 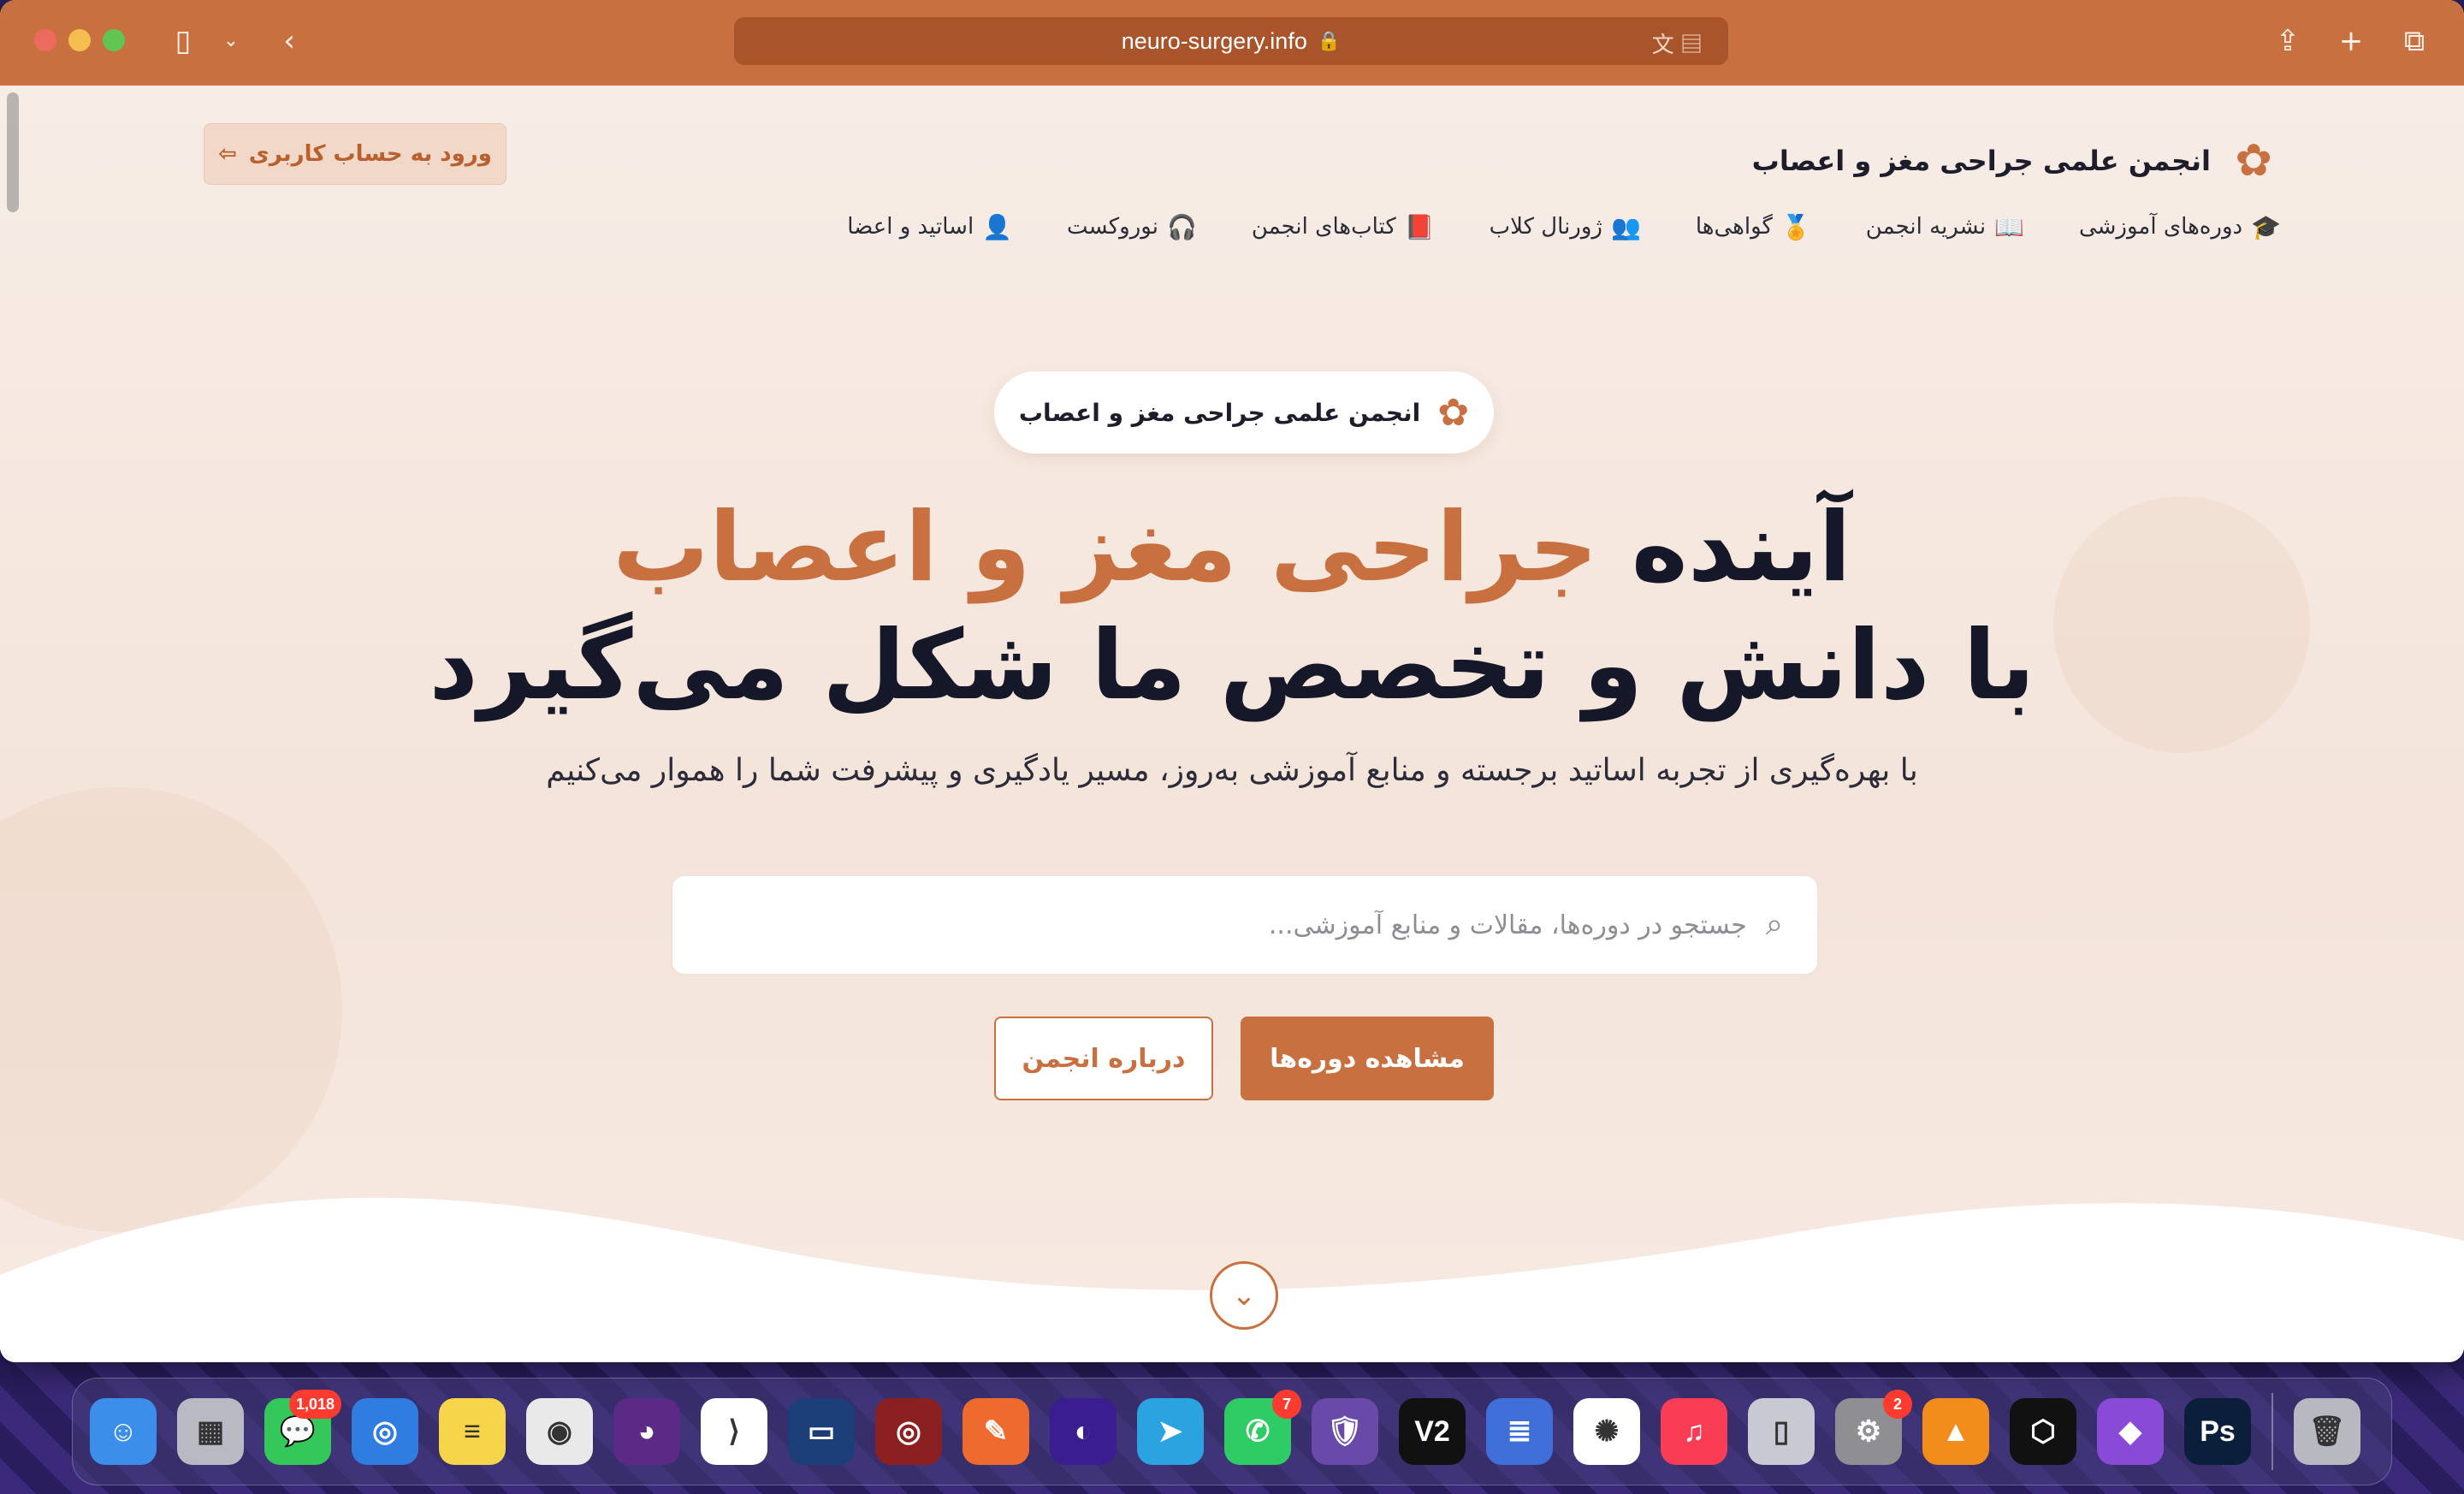 I want to click on user-check-icon: 👤, so click(x=997, y=227).